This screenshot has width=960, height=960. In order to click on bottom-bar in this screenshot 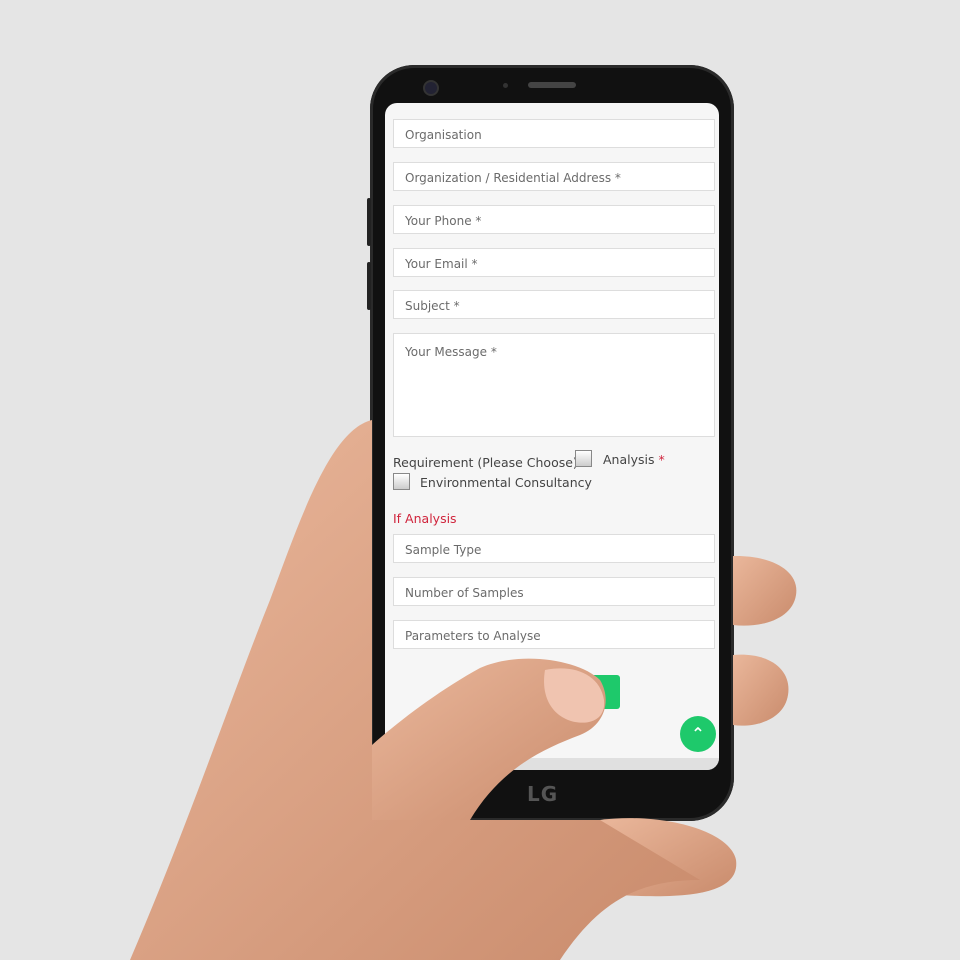, I will do `click(552, 764)`.